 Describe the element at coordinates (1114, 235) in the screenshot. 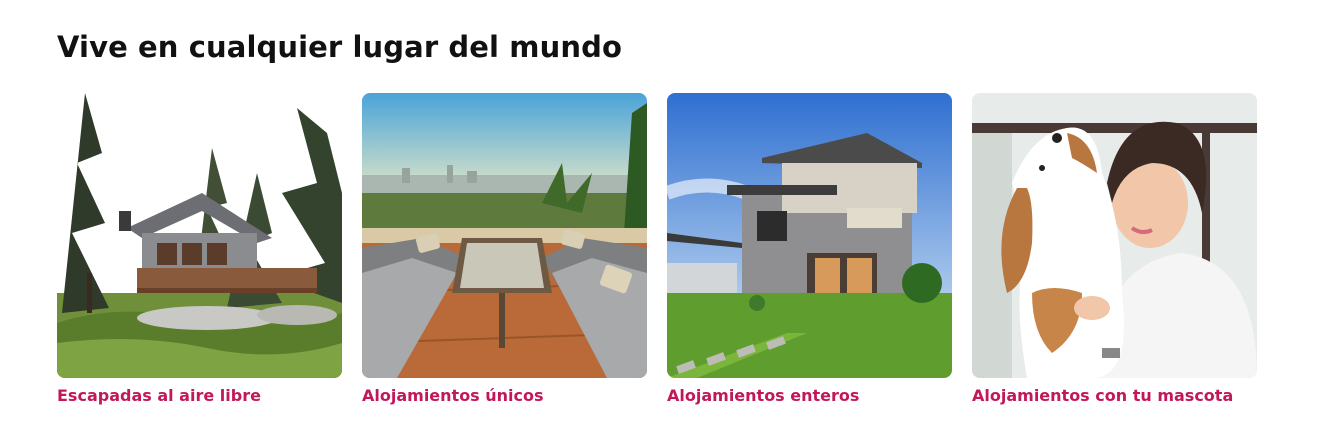

I see `card-image-pet` at that location.